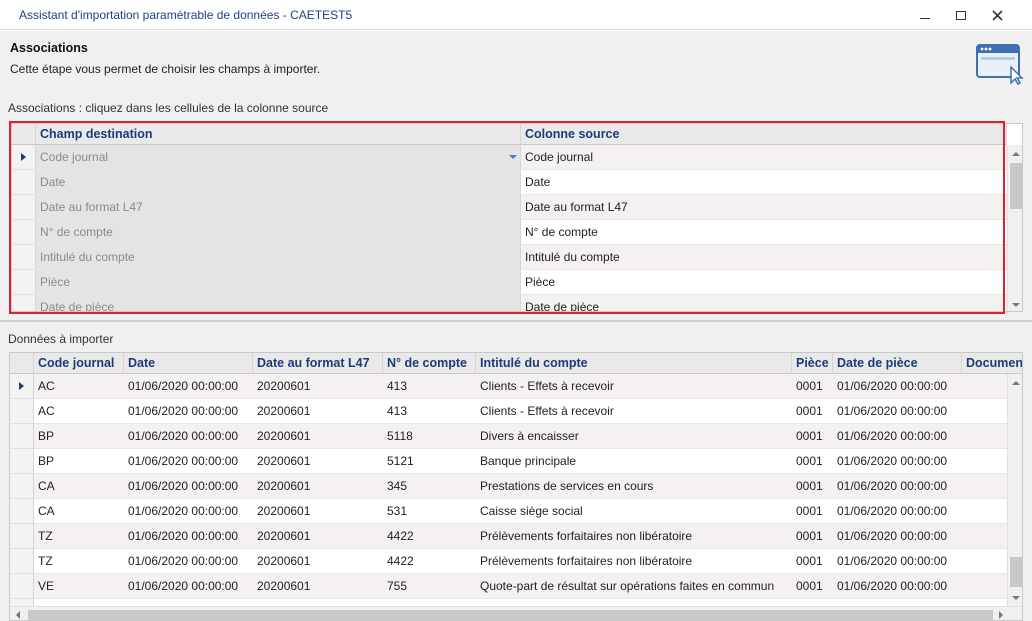  Describe the element at coordinates (764, 232) in the screenshot. I see `source-cell: N° de compte` at that location.